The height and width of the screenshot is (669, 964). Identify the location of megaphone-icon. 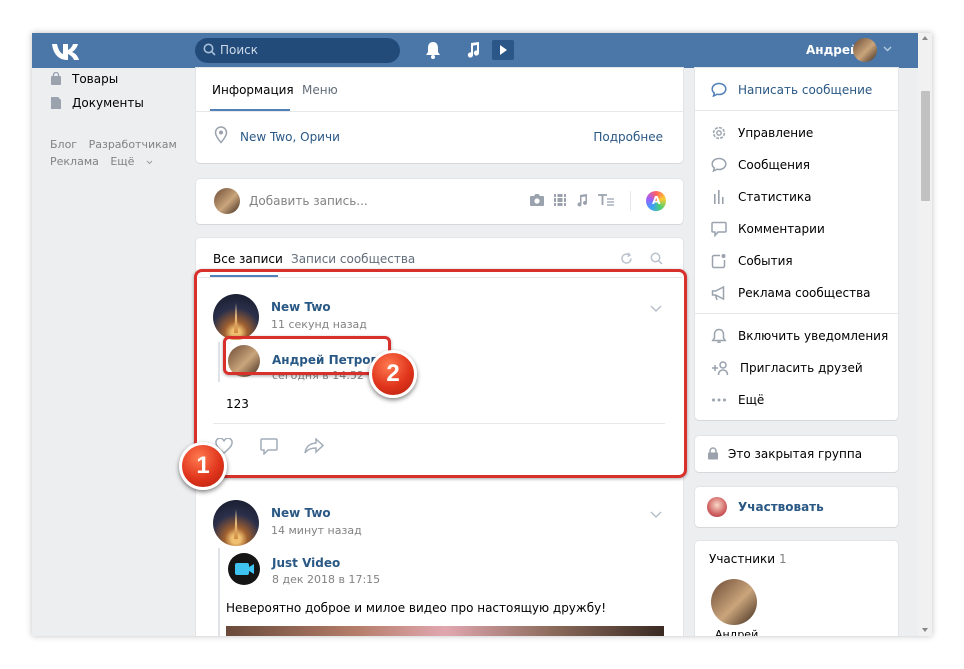
(718, 293).